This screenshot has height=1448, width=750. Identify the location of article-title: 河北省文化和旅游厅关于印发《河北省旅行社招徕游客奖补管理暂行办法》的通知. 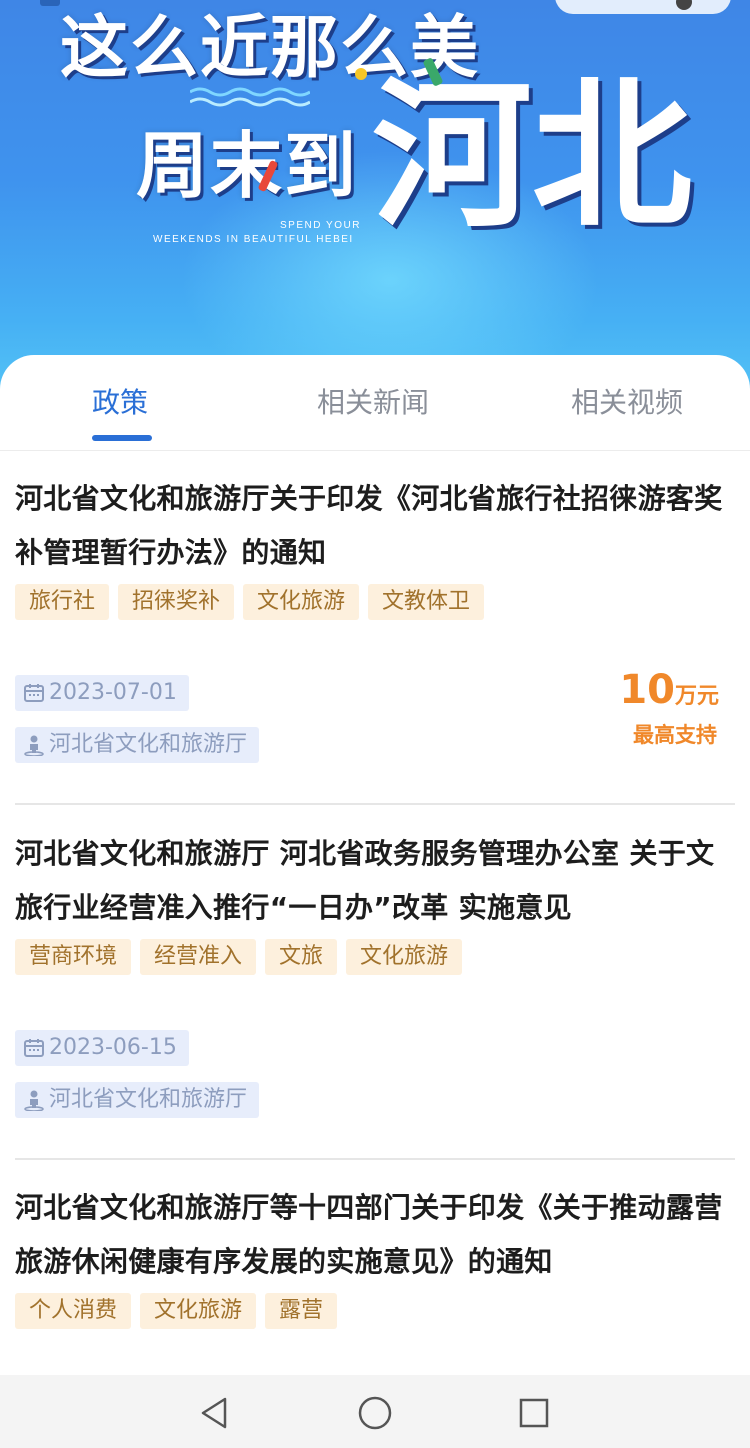
(375, 526).